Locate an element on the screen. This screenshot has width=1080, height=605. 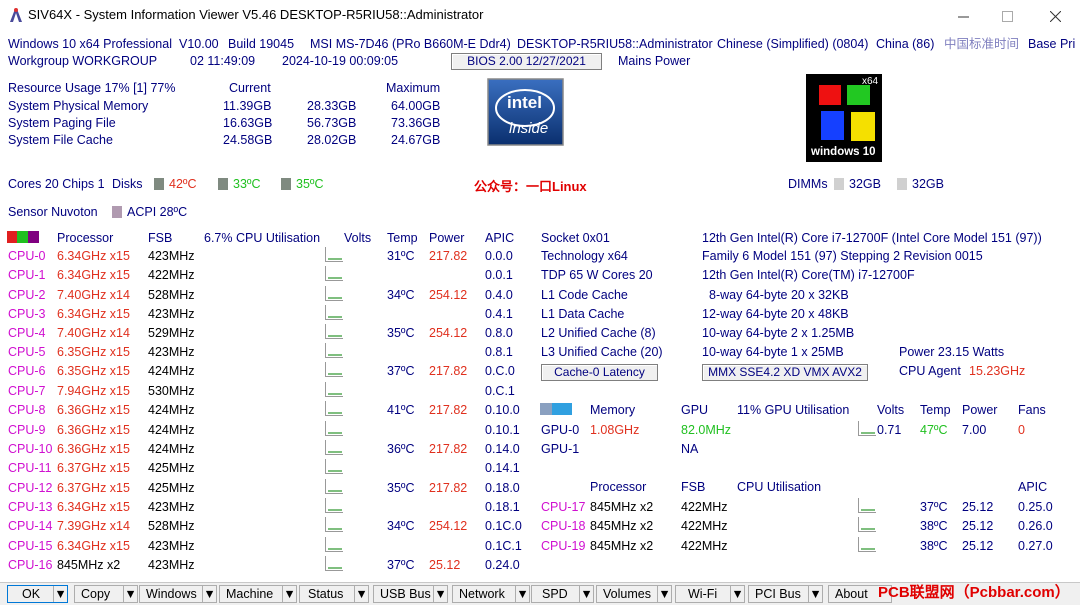
sensor-label: Sensor Nuvoton is located at coordinates (53, 212).